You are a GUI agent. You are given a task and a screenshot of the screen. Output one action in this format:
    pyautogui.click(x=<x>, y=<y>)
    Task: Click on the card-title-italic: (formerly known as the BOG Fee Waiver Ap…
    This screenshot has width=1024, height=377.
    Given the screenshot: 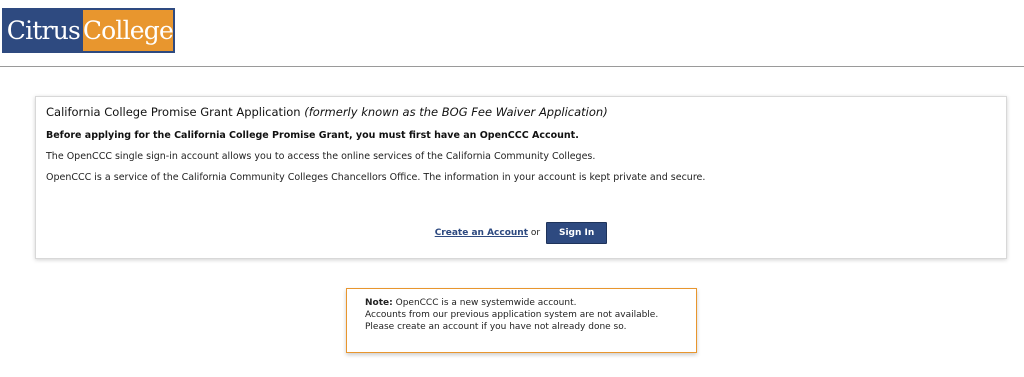 What is the action you would take?
    pyautogui.click(x=456, y=112)
    